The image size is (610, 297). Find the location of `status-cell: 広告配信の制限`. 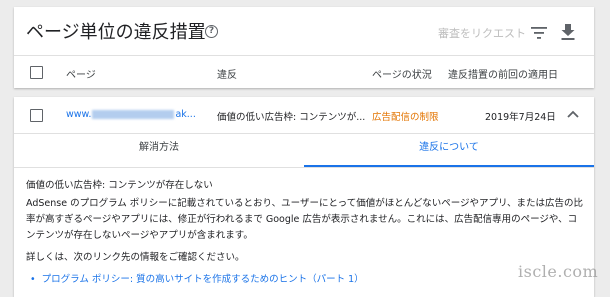

status-cell: 広告配信の制限 is located at coordinates (405, 117).